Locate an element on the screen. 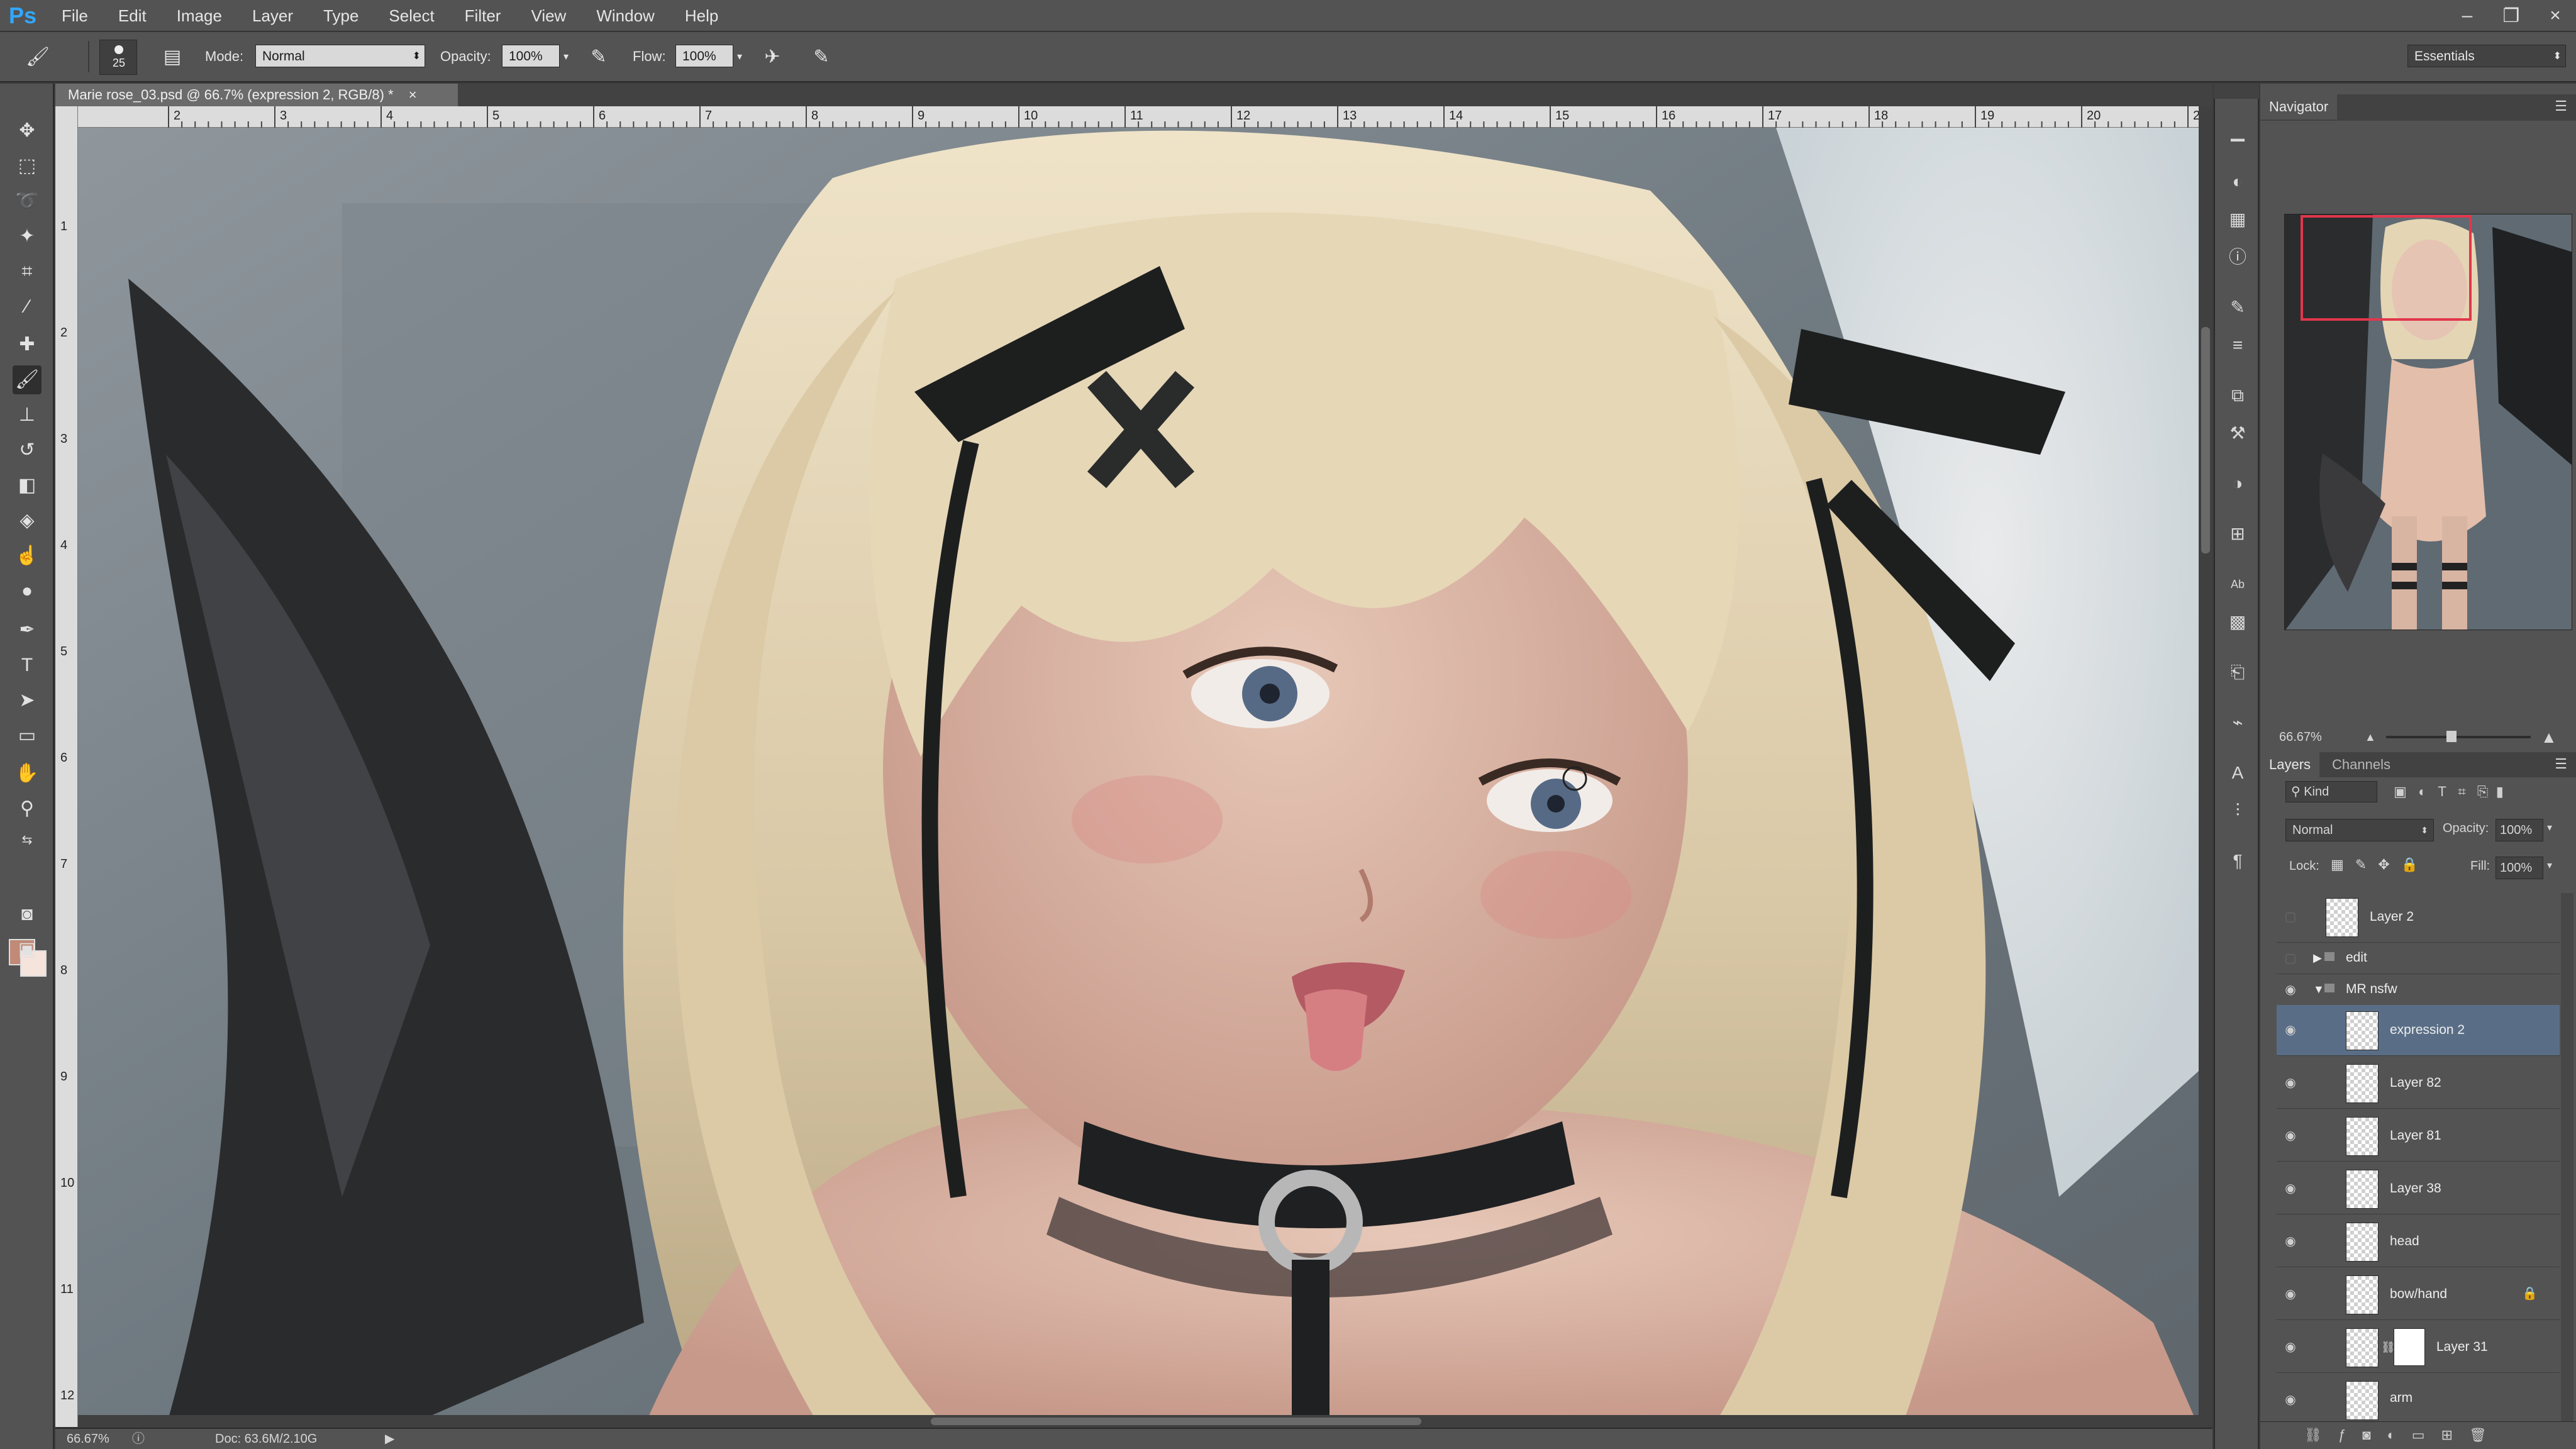 This screenshot has width=2576, height=1449. tool-presets-icon: ⚒ is located at coordinates (2237, 433).